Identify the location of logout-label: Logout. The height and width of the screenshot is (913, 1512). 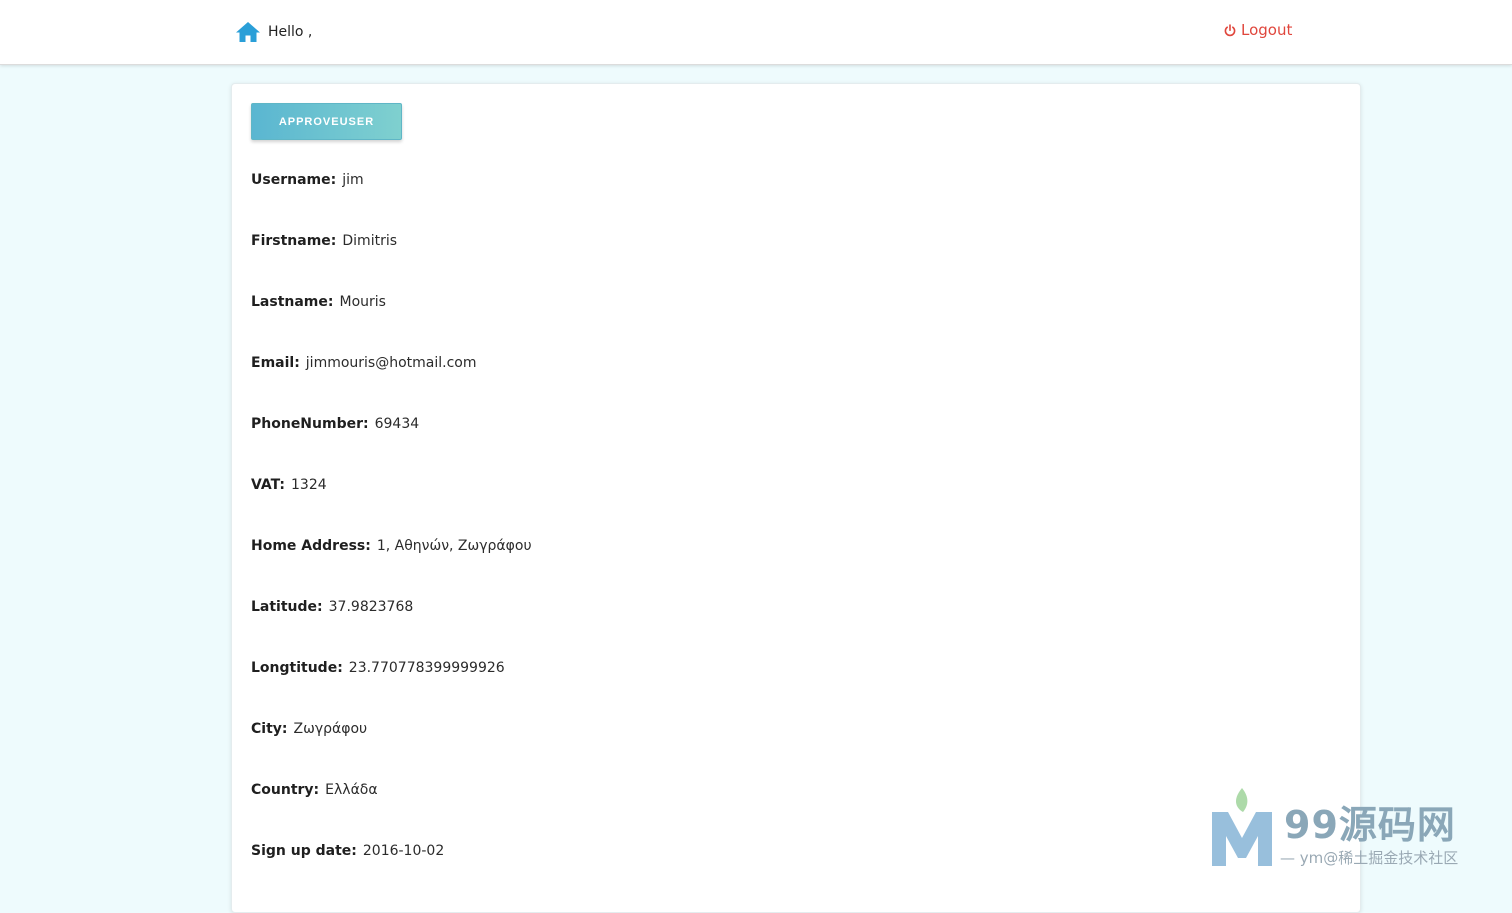
(1267, 30).